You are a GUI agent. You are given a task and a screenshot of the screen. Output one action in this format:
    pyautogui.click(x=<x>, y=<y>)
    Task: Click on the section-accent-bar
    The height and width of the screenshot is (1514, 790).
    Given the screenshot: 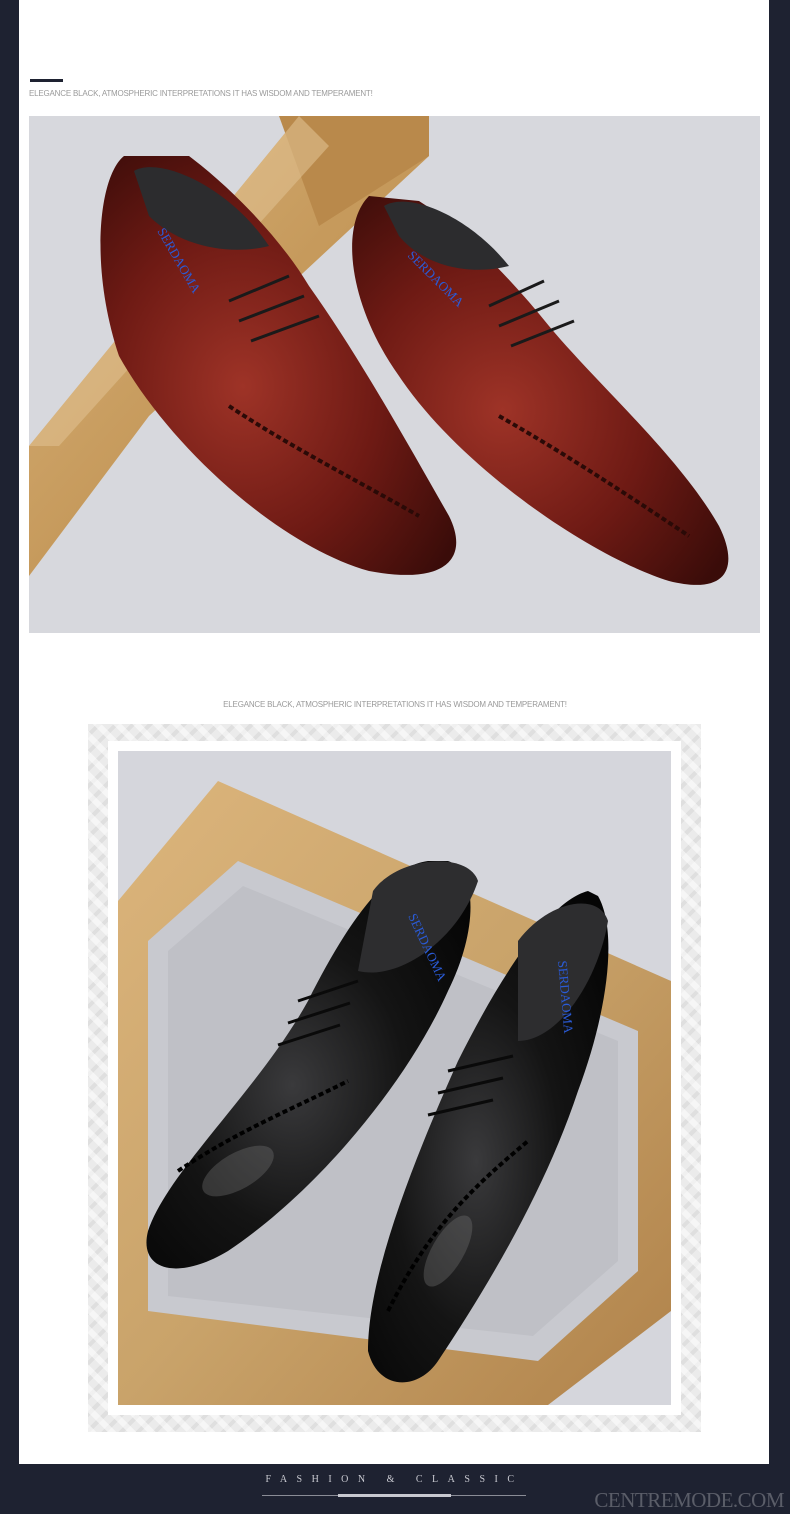 What is the action you would take?
    pyautogui.click(x=46, y=80)
    